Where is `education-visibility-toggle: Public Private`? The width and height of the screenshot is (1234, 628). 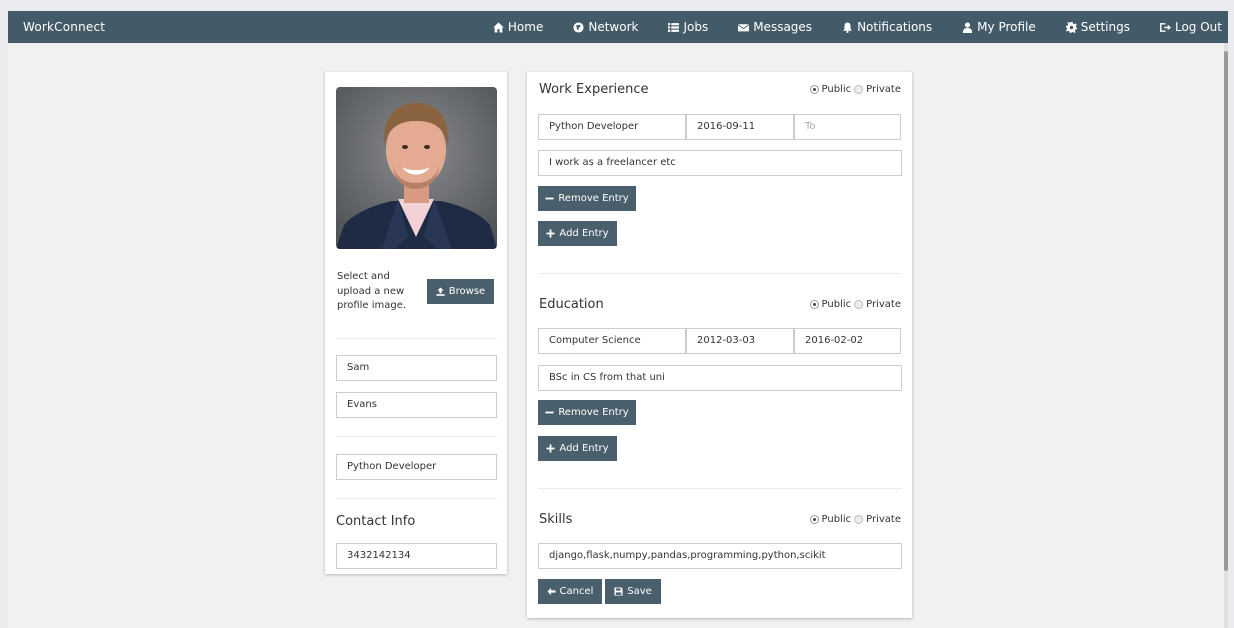 education-visibility-toggle: Public Private is located at coordinates (855, 304).